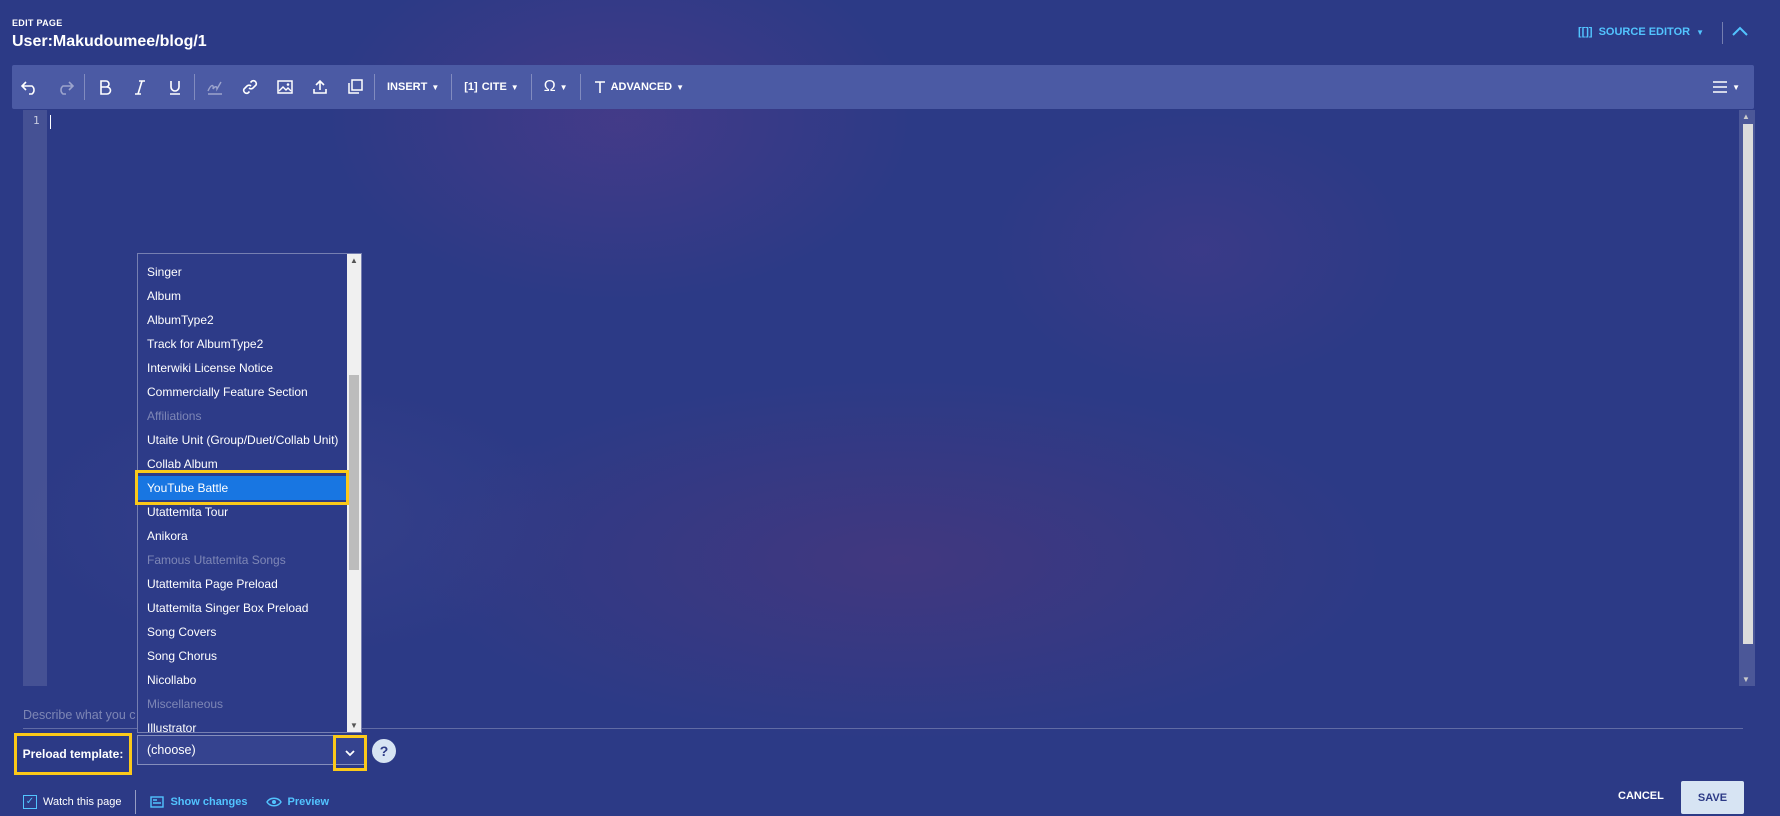 This screenshot has height=816, width=1780. I want to click on source-editor-label: SOURCE EDITOR, so click(1644, 32).